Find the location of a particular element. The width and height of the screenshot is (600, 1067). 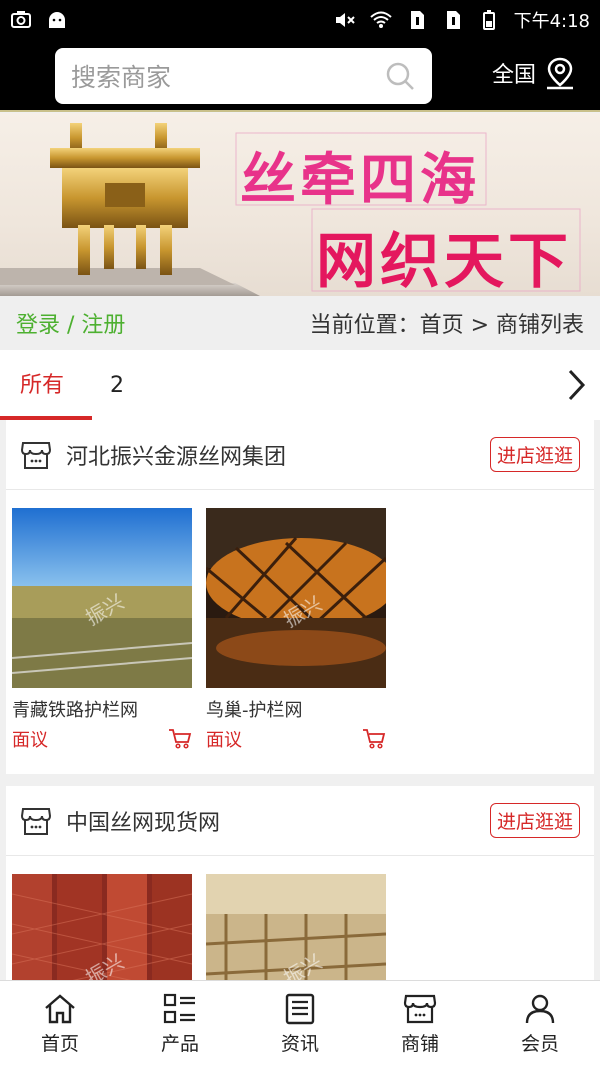

chevron-right-icon is located at coordinates (576, 385).